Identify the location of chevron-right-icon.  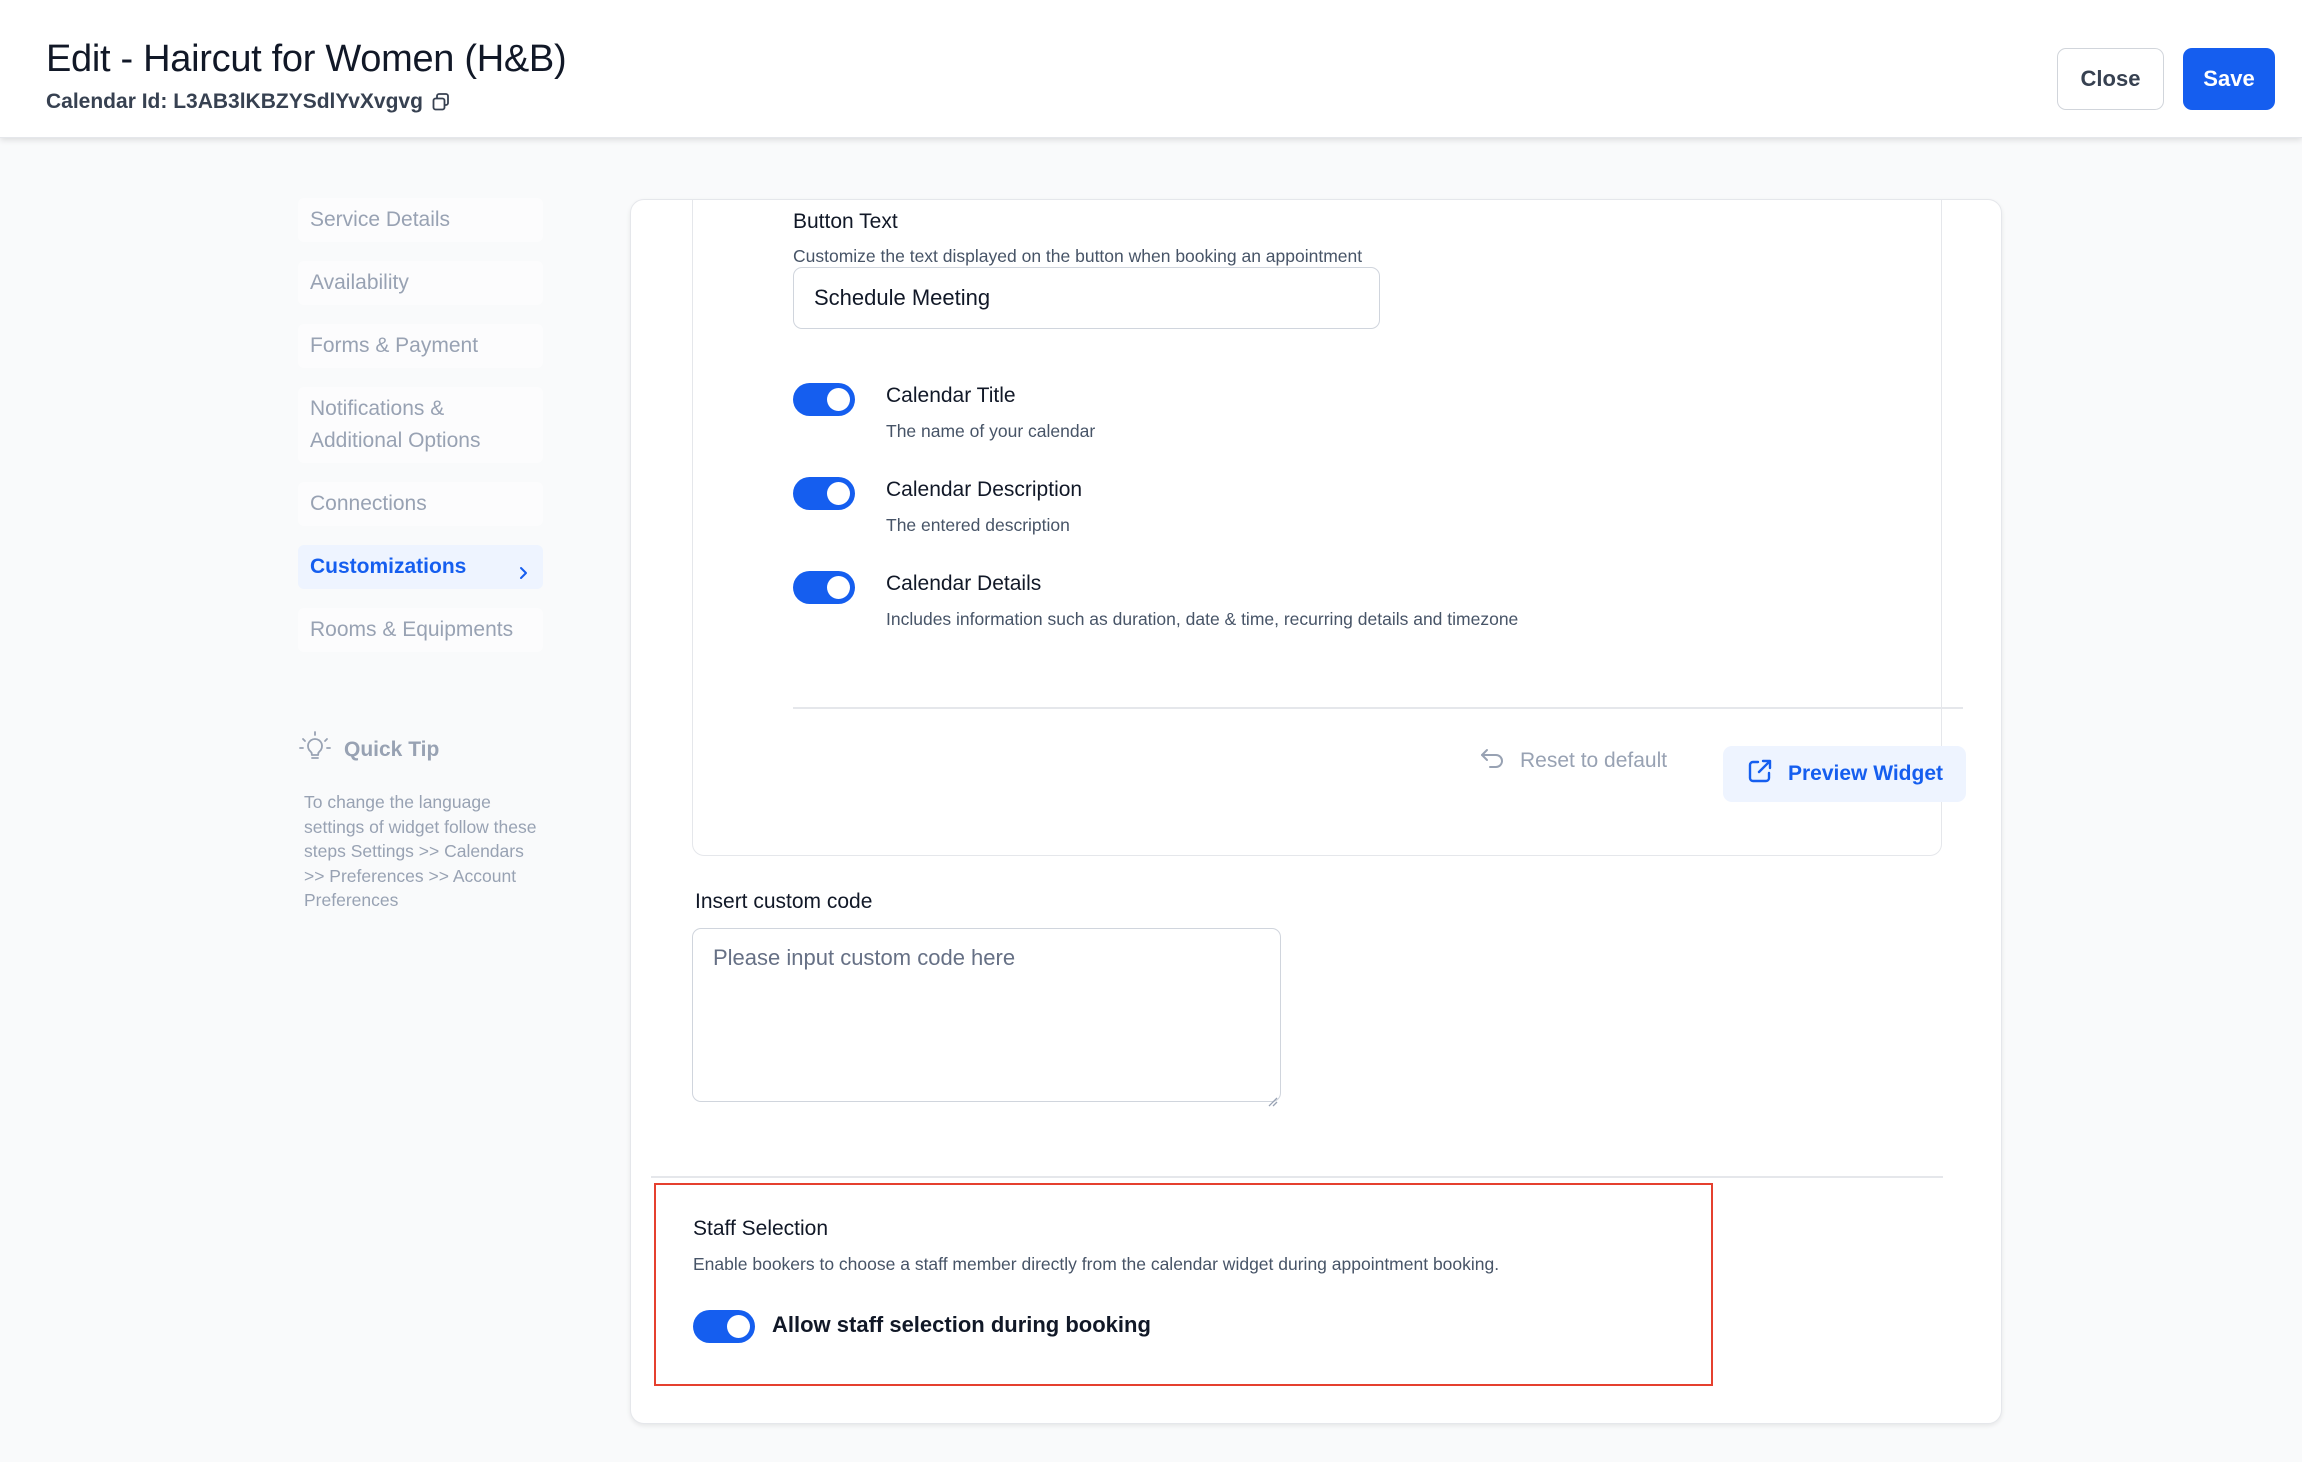
(523, 569).